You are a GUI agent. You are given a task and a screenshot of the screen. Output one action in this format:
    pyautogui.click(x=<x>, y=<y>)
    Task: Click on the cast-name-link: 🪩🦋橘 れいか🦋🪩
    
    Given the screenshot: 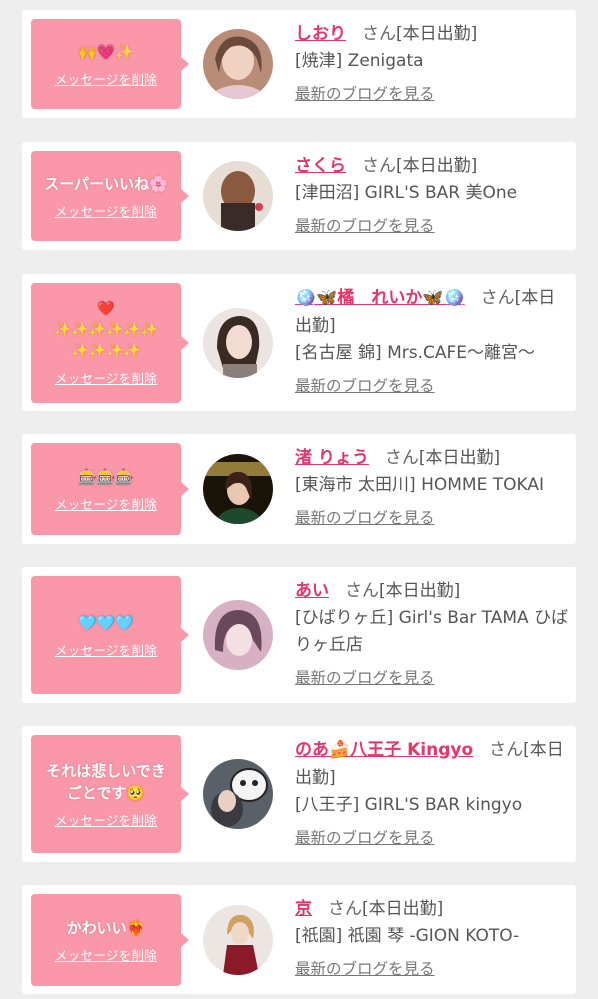 What is the action you would take?
    pyautogui.click(x=380, y=298)
    